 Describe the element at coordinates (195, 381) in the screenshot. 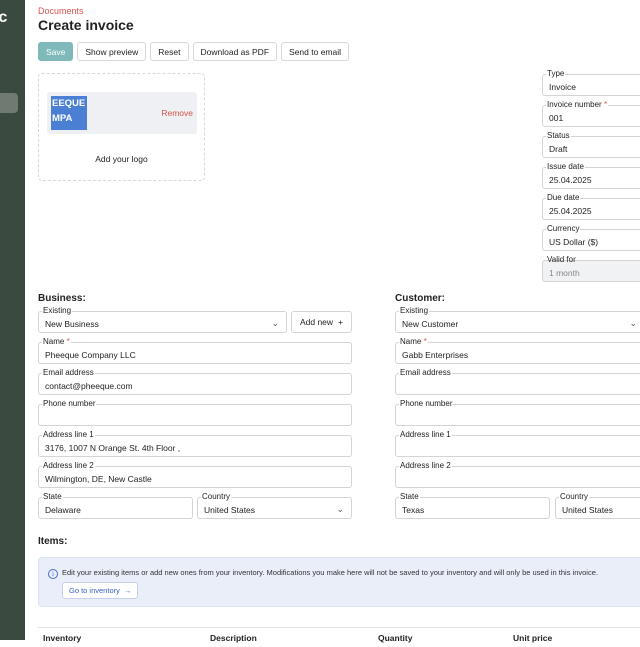

I see `business-email-field: Email address contact@pheeque.com` at that location.